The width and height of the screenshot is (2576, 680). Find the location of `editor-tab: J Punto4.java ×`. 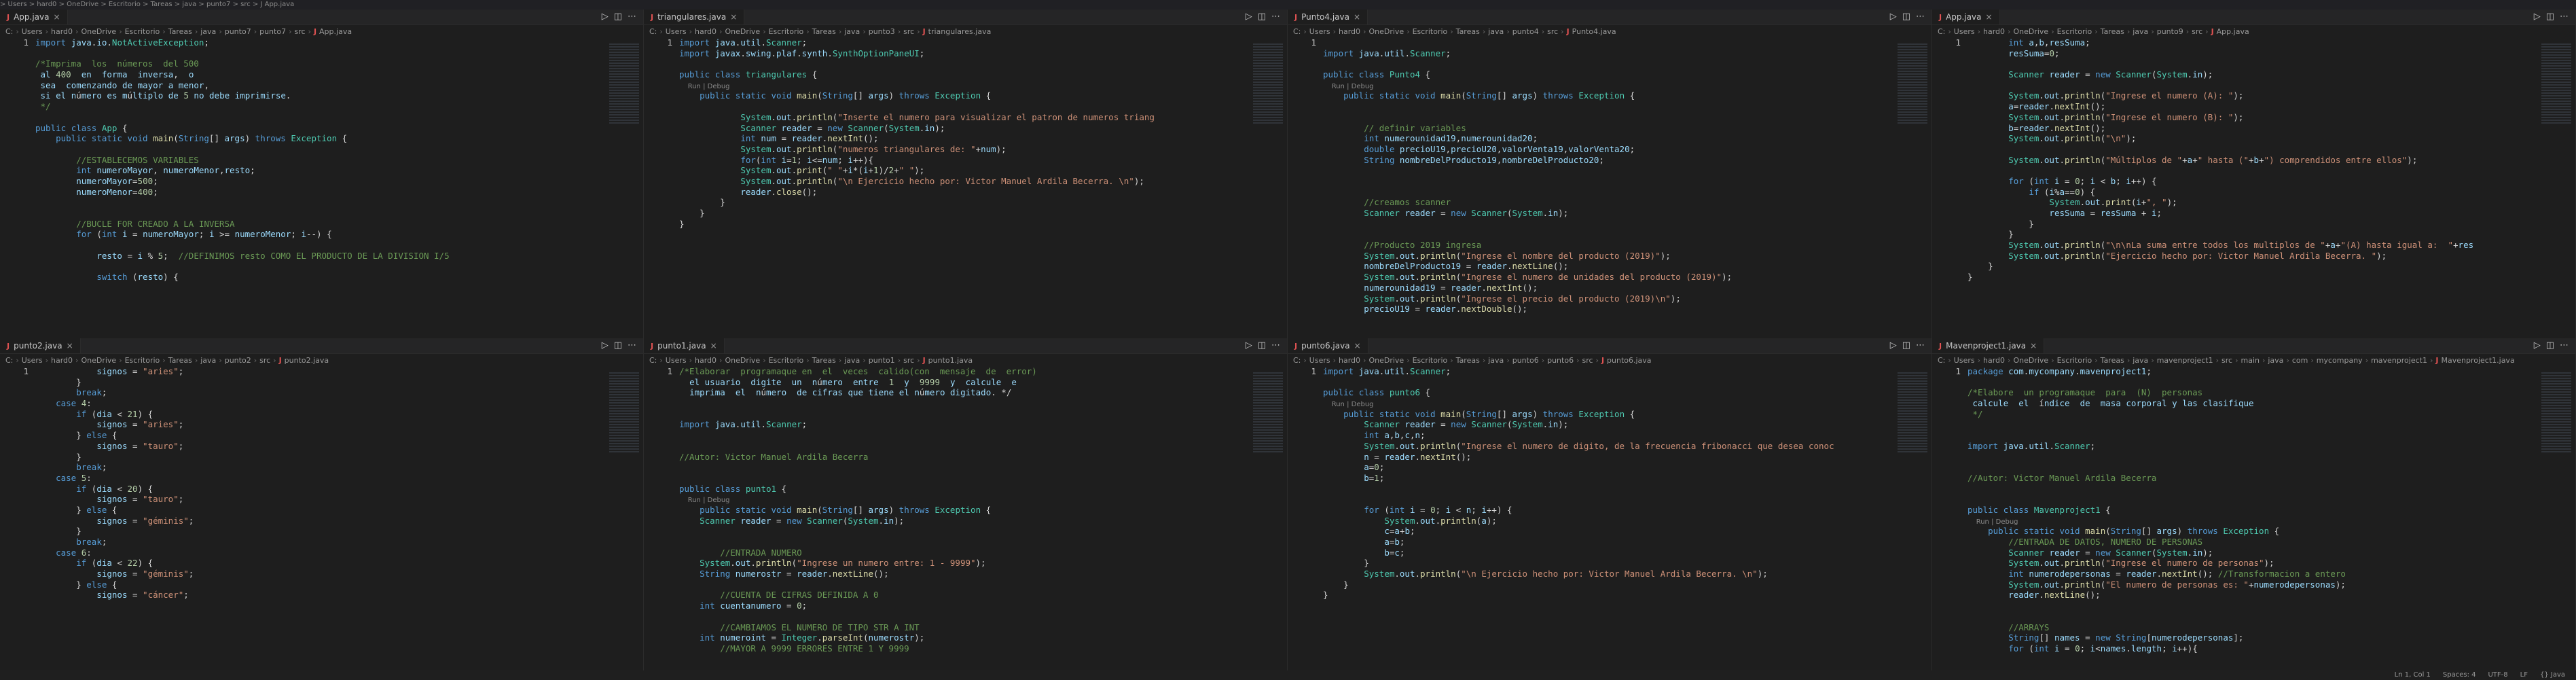

editor-tab: J Punto4.java × is located at coordinates (1328, 17).